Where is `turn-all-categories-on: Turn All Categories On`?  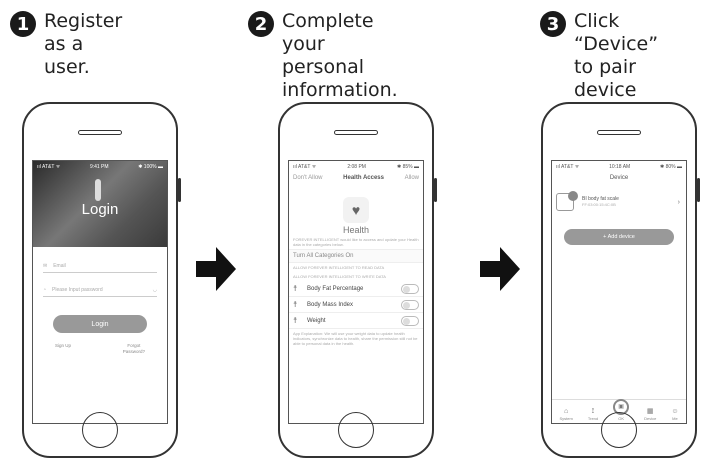
turn-all-categories-on: Turn All Categories On is located at coordinates (356, 256).